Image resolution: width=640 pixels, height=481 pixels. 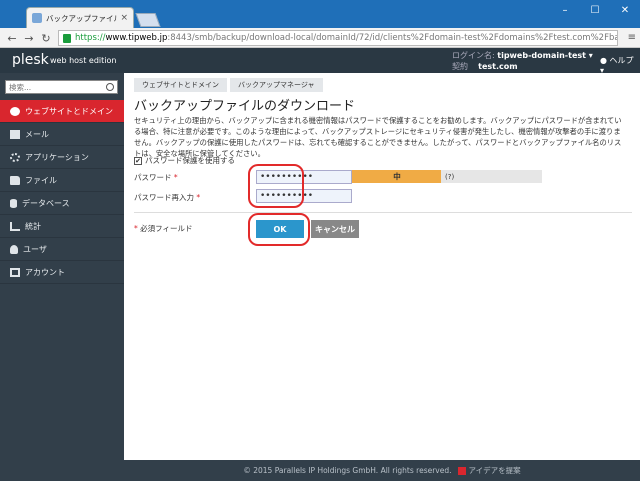 I want to click on help-icon: ●, so click(x=603, y=60).